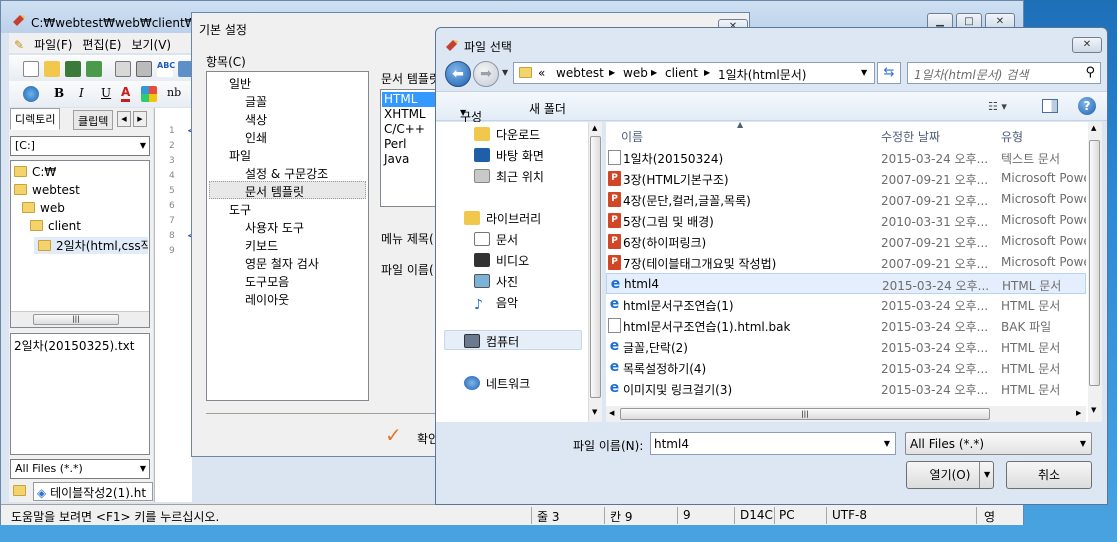  Describe the element at coordinates (1004, 73) in the screenshot. I see `search-input: 1일차(html문서) 검색 ⚲` at that location.